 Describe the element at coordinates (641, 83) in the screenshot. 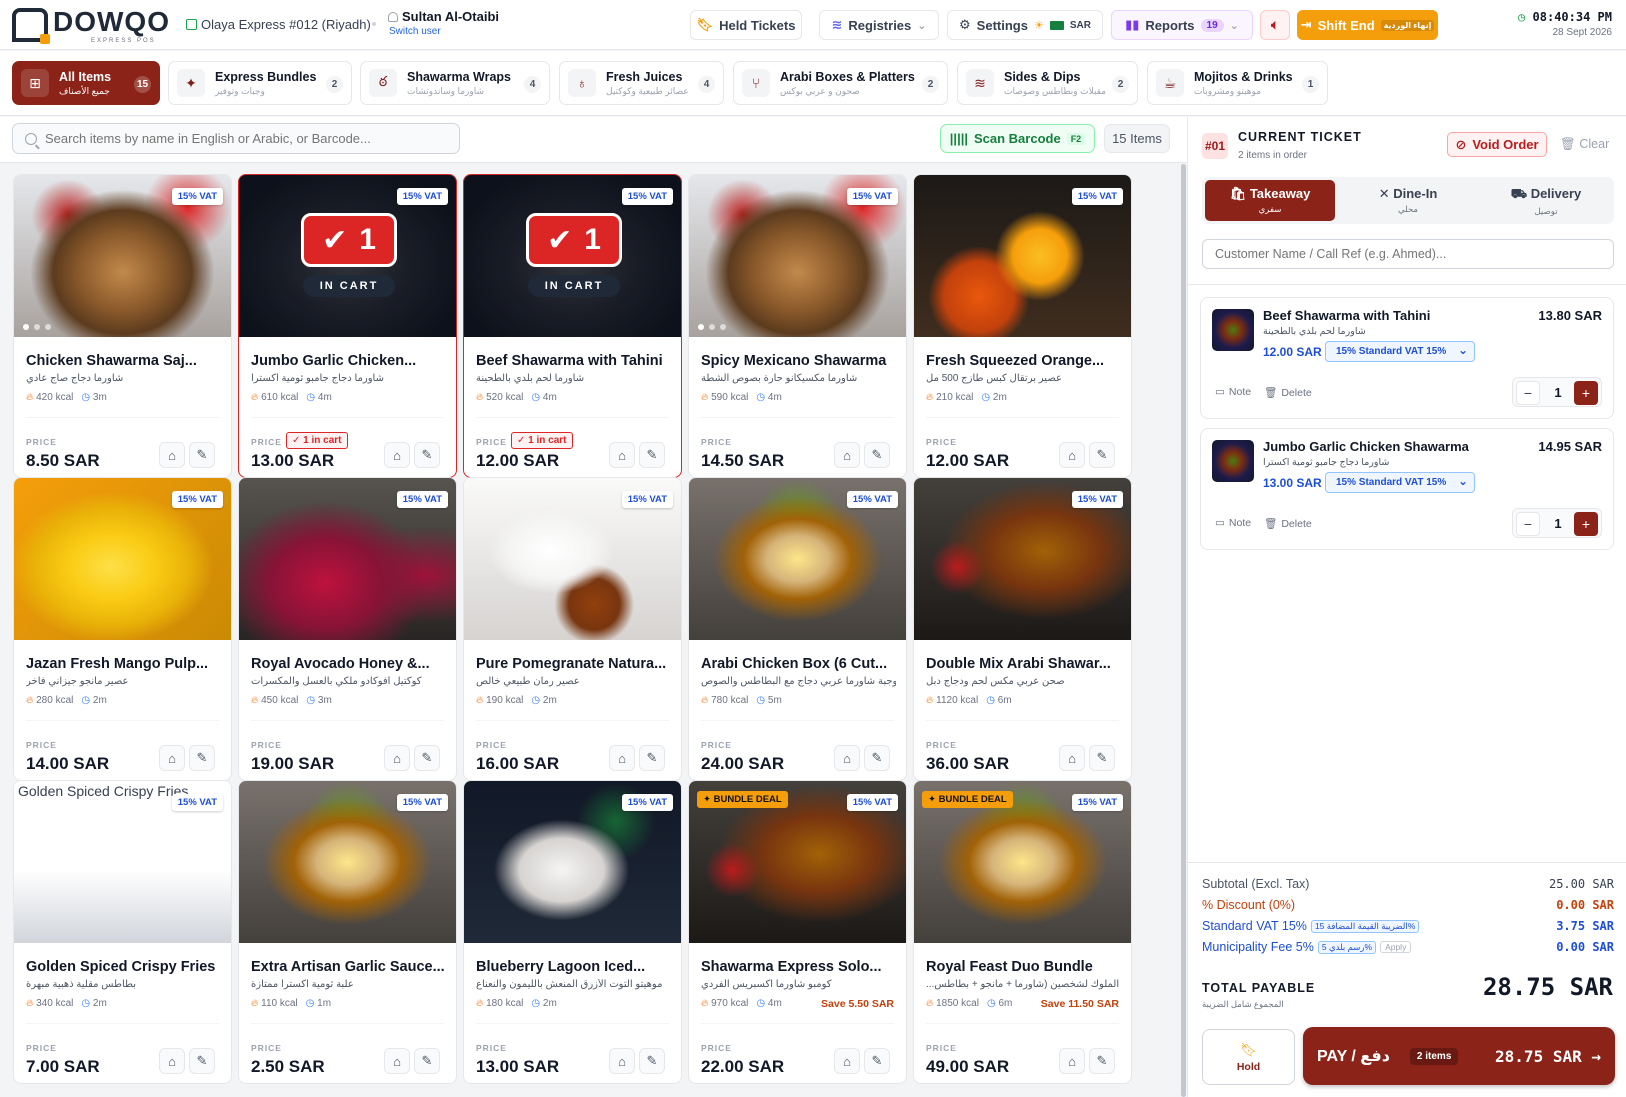

I see `category-fresh-juices: ♁ Fresh Juices عصائر طبيعية وكوكتيل 4` at that location.